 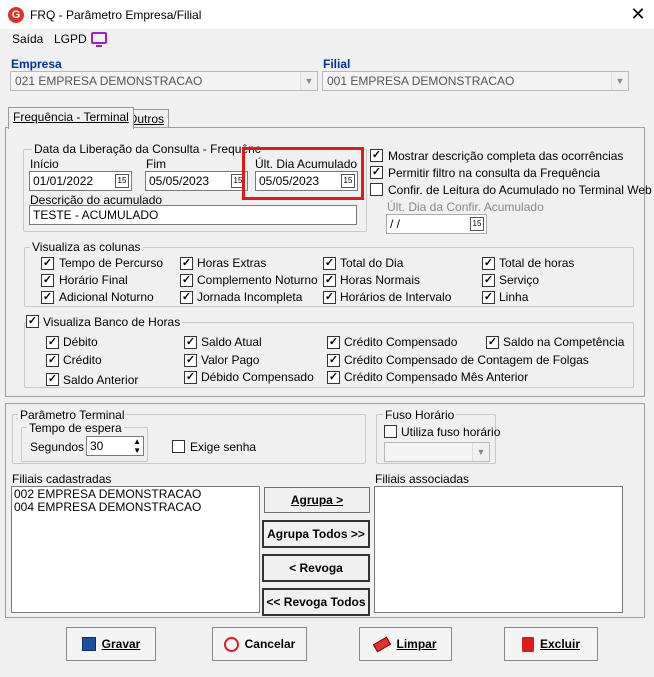 I want to click on ult-confir-label: Últ. Dia da Confir. Acumulado, so click(x=465, y=207).